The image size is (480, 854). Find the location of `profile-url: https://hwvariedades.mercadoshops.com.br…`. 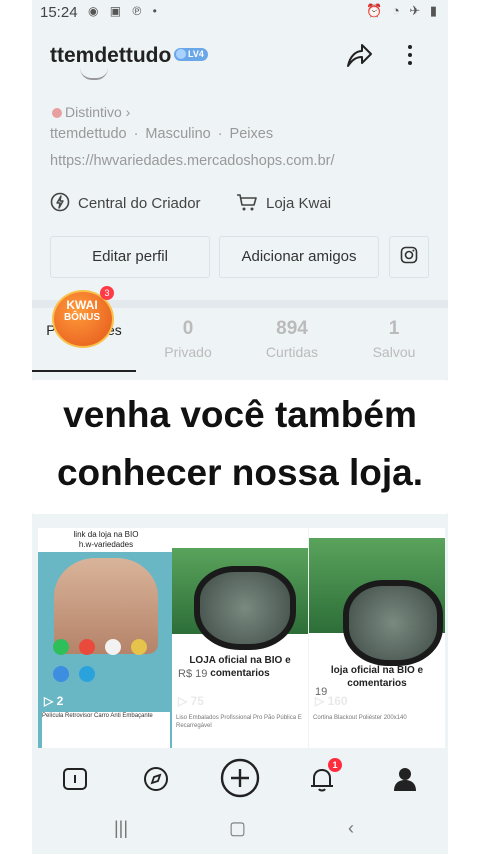

profile-url: https://hwvariedades.mercadoshops.com.br… is located at coordinates (192, 161).